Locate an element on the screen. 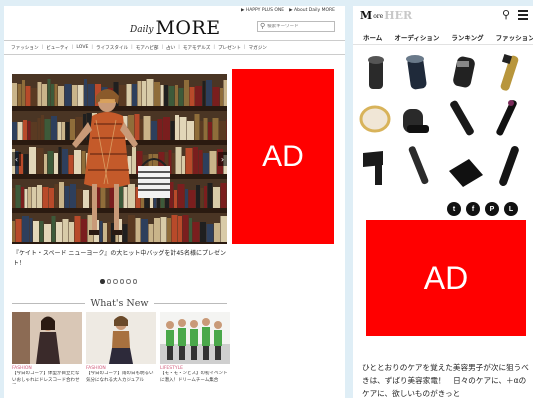  search-box: ⚲ is located at coordinates (296, 26).